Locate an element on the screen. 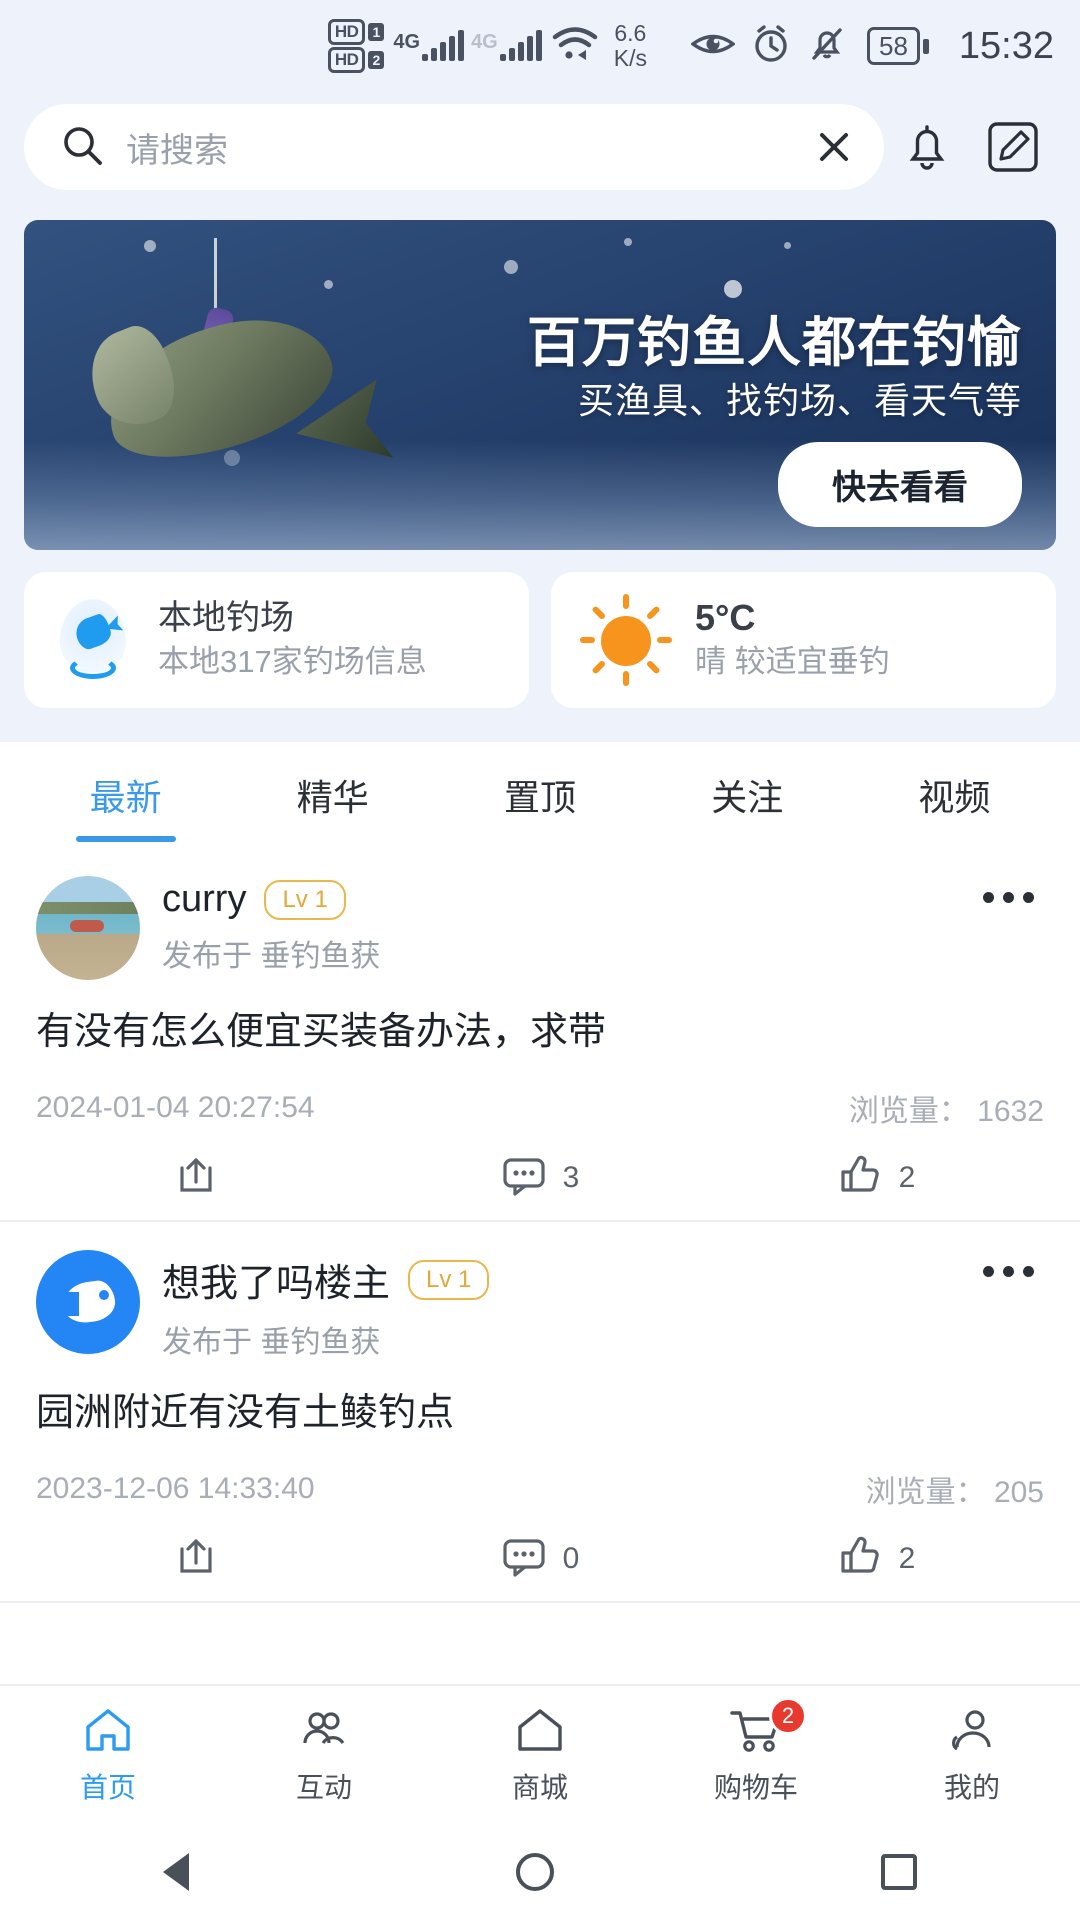 The image size is (1080, 1920). sun-icon is located at coordinates (625, 640).